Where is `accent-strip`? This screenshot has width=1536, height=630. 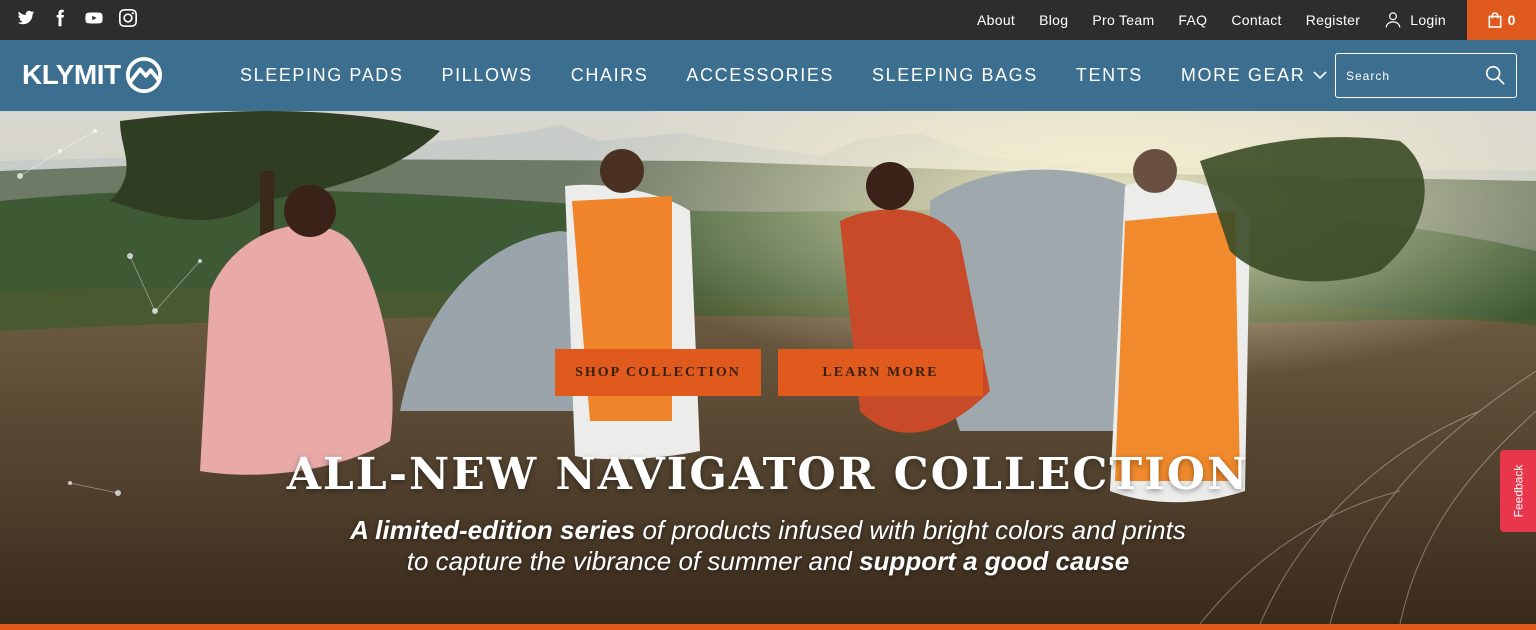
accent-strip is located at coordinates (768, 627).